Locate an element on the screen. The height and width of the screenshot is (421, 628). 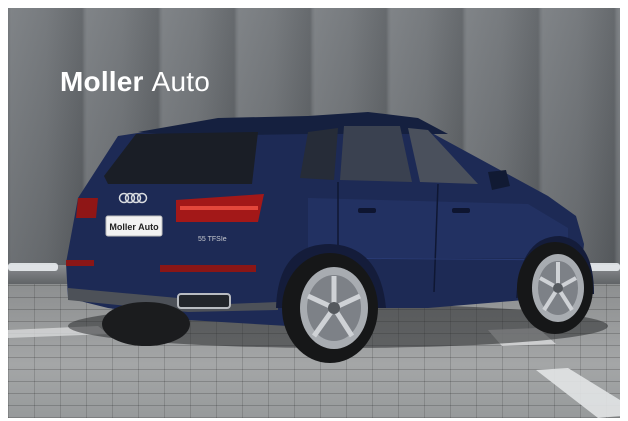
wheel-front-right is located at coordinates (555, 288).